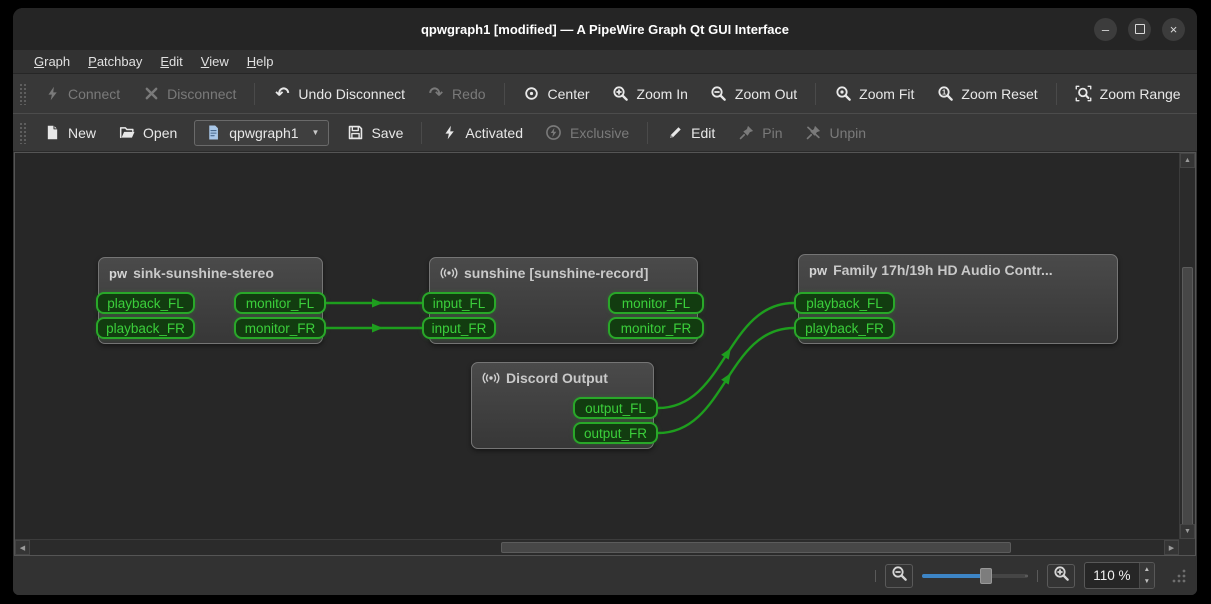  What do you see at coordinates (202, 93) in the screenshot?
I see `toolbar-label: Disconnect` at bounding box center [202, 93].